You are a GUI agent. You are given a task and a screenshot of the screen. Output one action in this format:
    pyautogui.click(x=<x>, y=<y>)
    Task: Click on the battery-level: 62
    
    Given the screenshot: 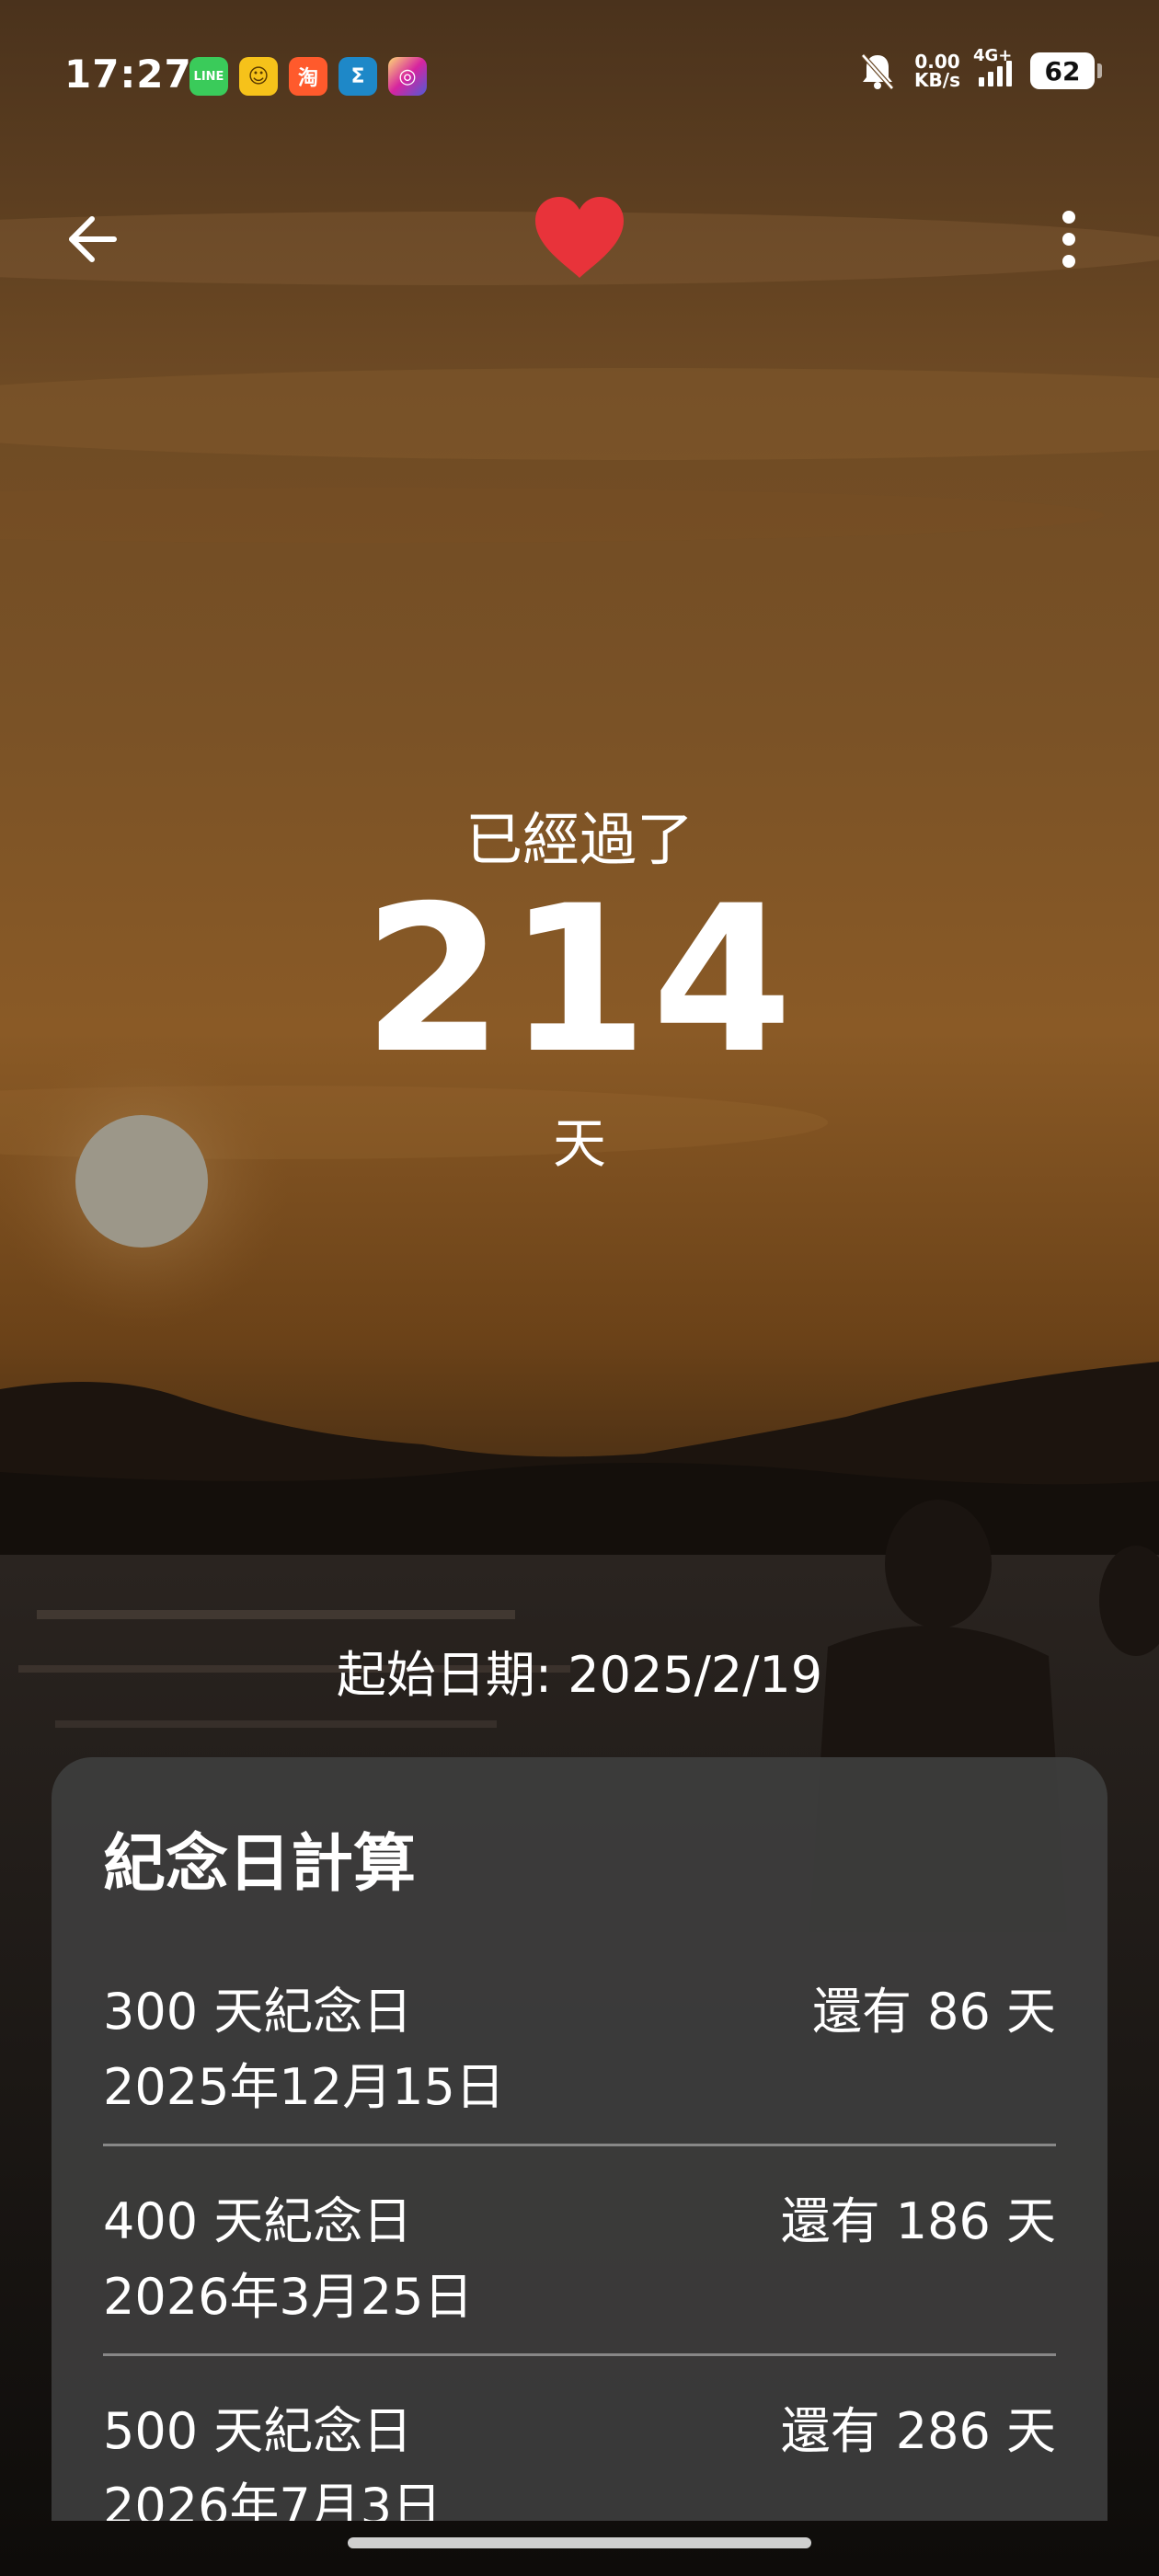 What is the action you would take?
    pyautogui.click(x=1062, y=70)
    